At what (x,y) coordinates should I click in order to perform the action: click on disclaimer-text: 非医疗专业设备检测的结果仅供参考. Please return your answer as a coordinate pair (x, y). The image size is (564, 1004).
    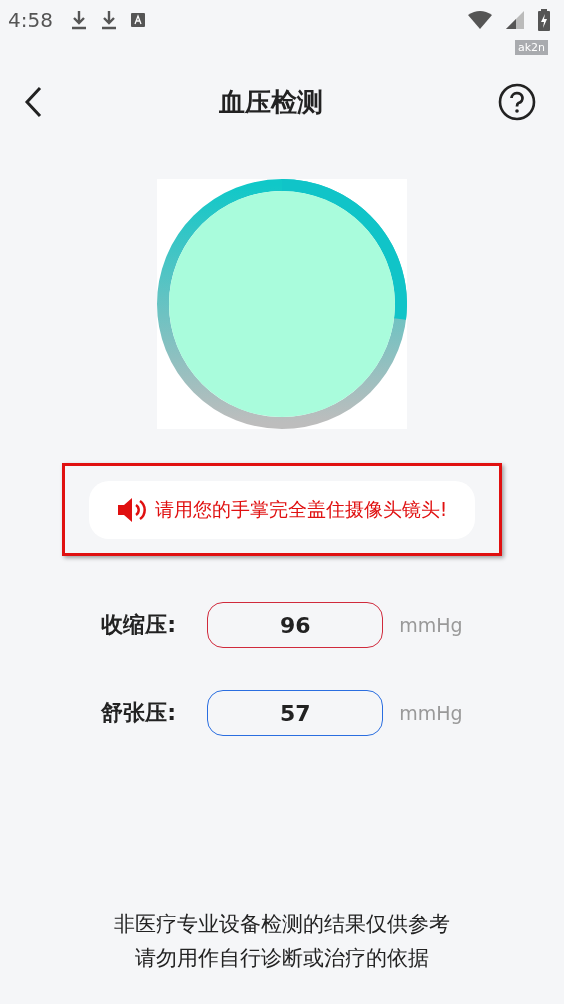
    Looking at the image, I should click on (282, 924).